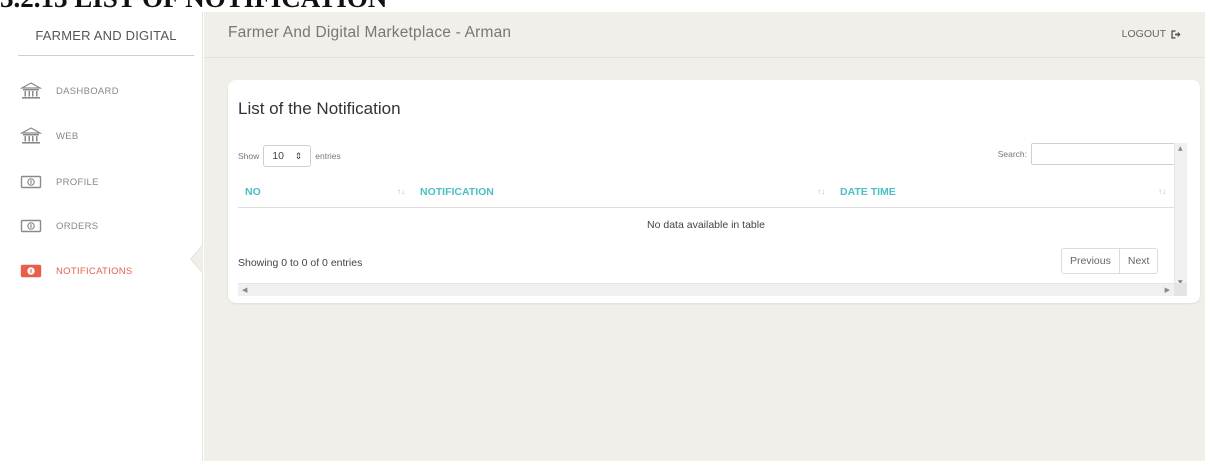  I want to click on sidebar-item-label: WEB, so click(67, 136).